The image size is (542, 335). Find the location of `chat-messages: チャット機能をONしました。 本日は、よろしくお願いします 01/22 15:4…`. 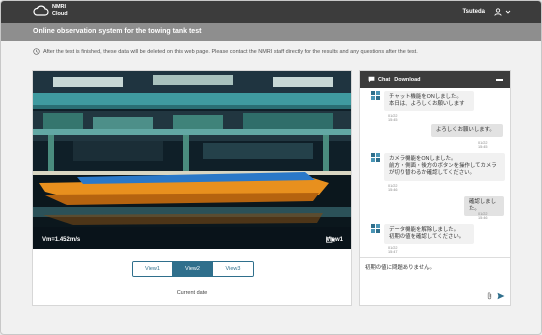

chat-messages: チャット機能をONしました。 本日は、よろしくお願いします 01/22 15:4… is located at coordinates (435, 172).